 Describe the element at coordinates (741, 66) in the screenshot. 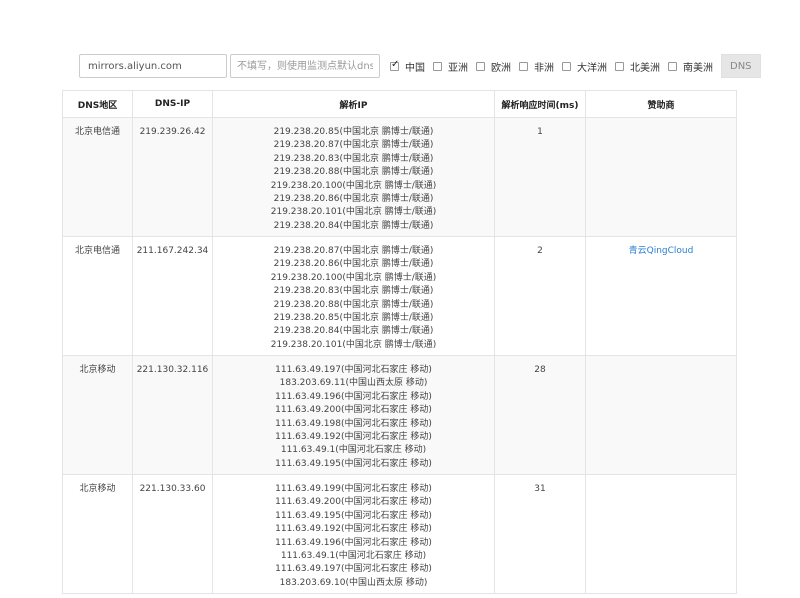

I see `dns-query-button: DNS` at that location.